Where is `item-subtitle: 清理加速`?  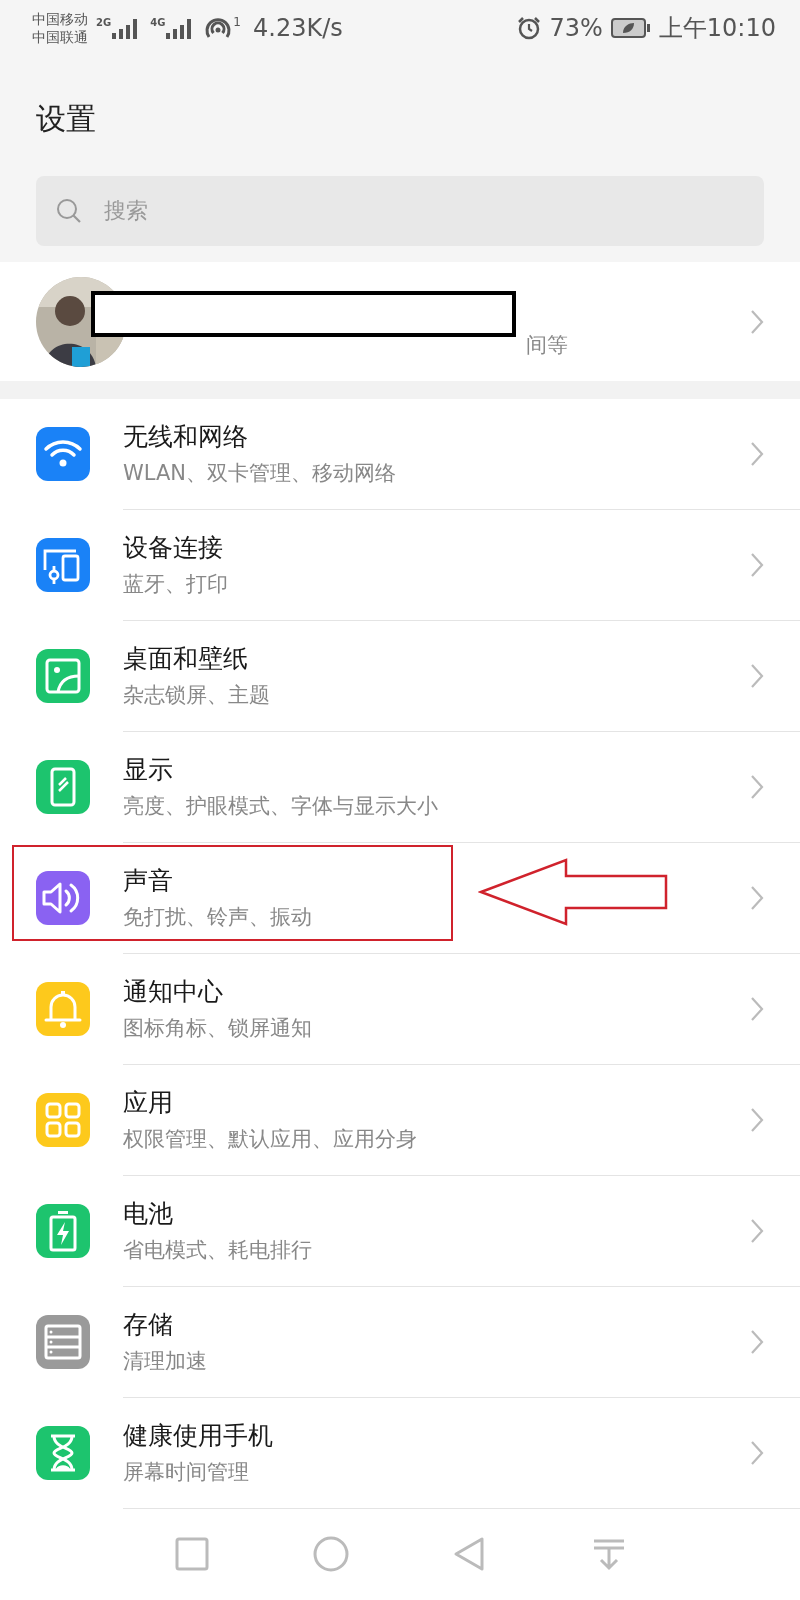
item-subtitle: 清理加速 is located at coordinates (165, 1362).